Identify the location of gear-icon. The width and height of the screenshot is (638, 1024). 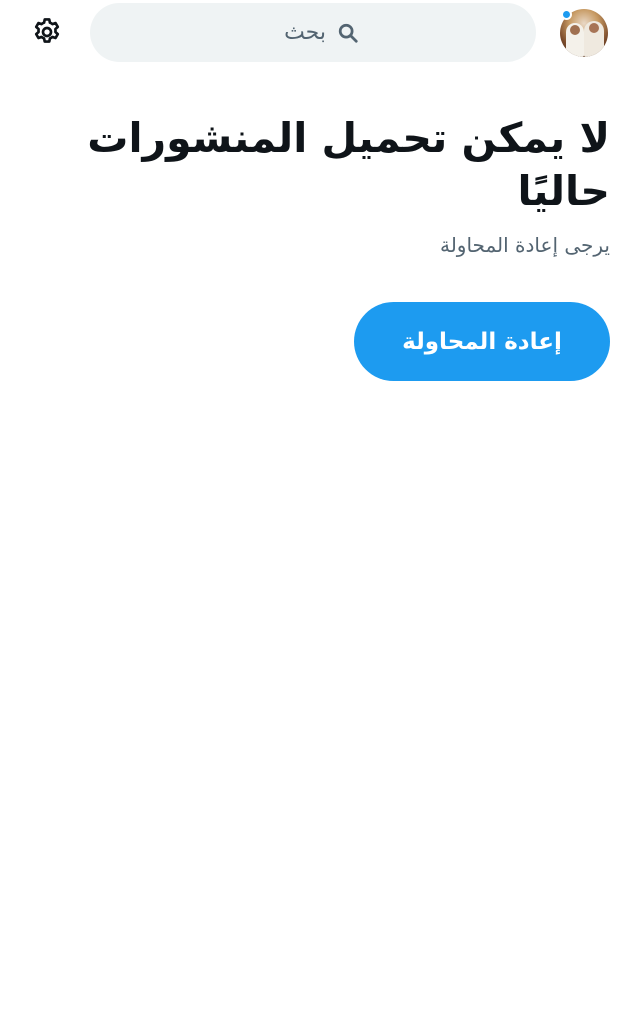
(47, 34).